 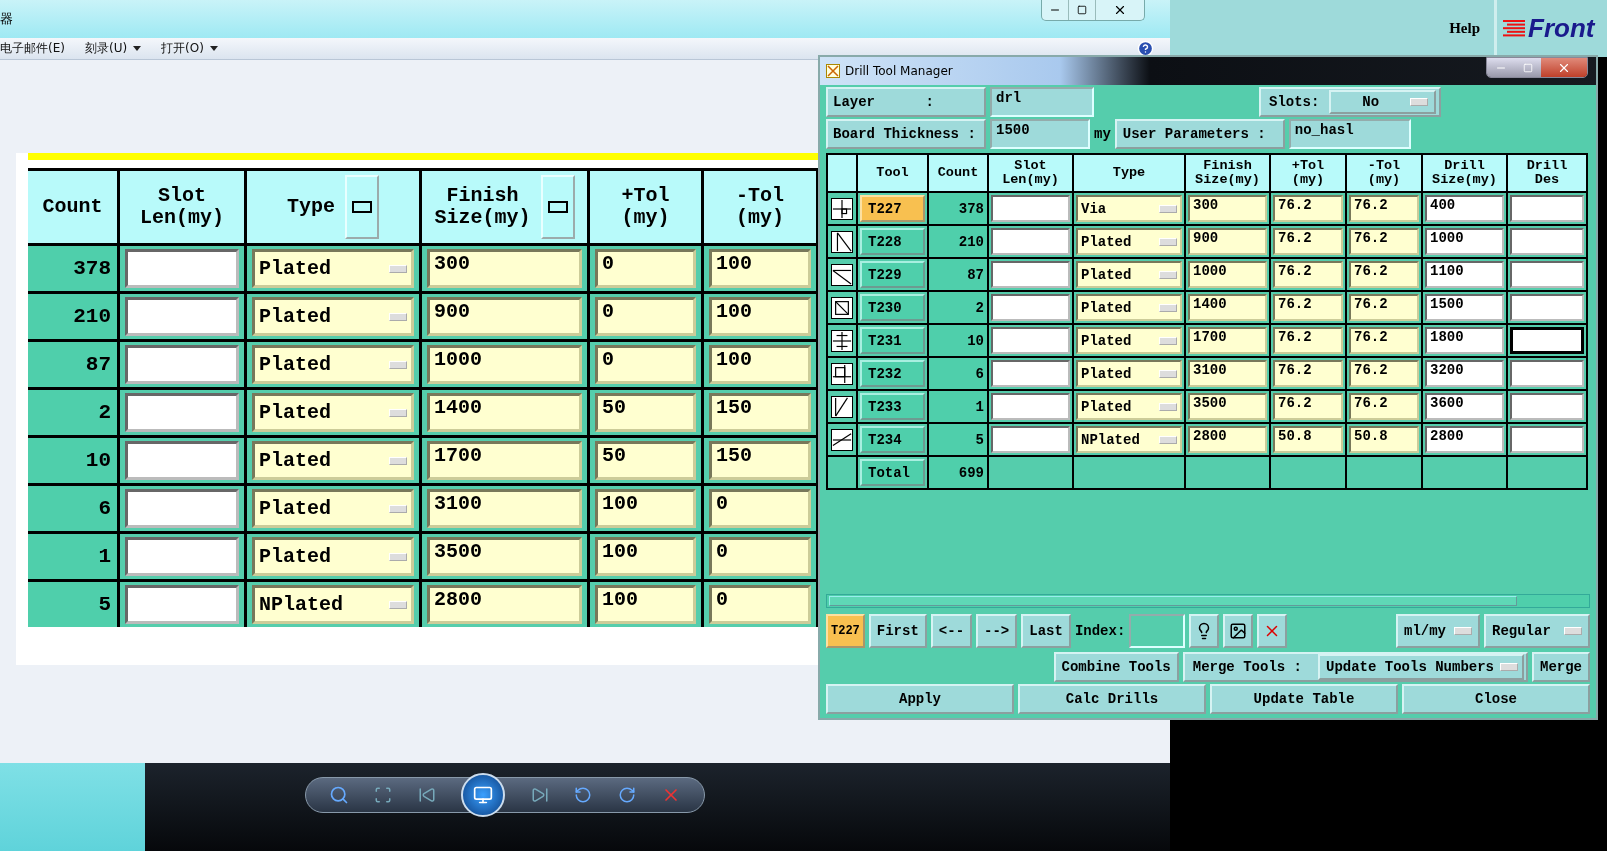 What do you see at coordinates (32, 48) in the screenshot?
I see `menu-item: 电子邮件(E)` at bounding box center [32, 48].